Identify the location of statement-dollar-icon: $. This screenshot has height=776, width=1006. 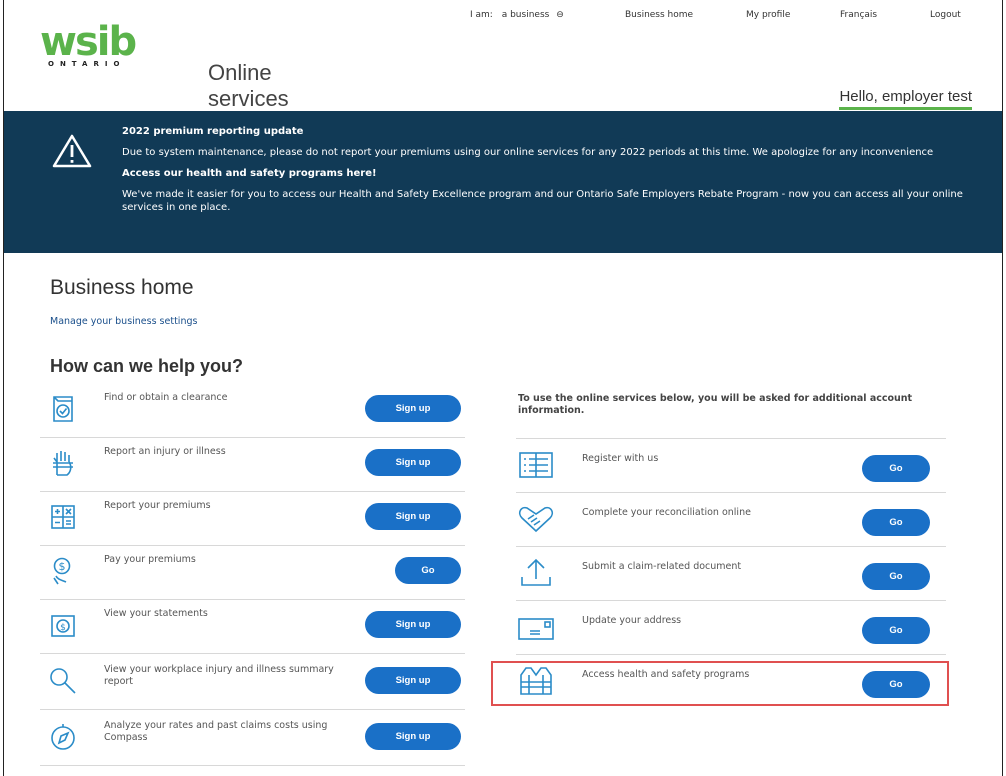
(63, 626).